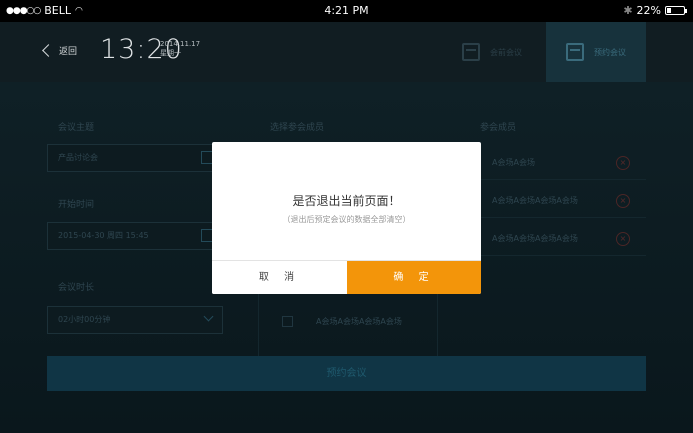 The width and height of the screenshot is (693, 433). I want to click on select-members-label: 选择参会成员, so click(297, 128).